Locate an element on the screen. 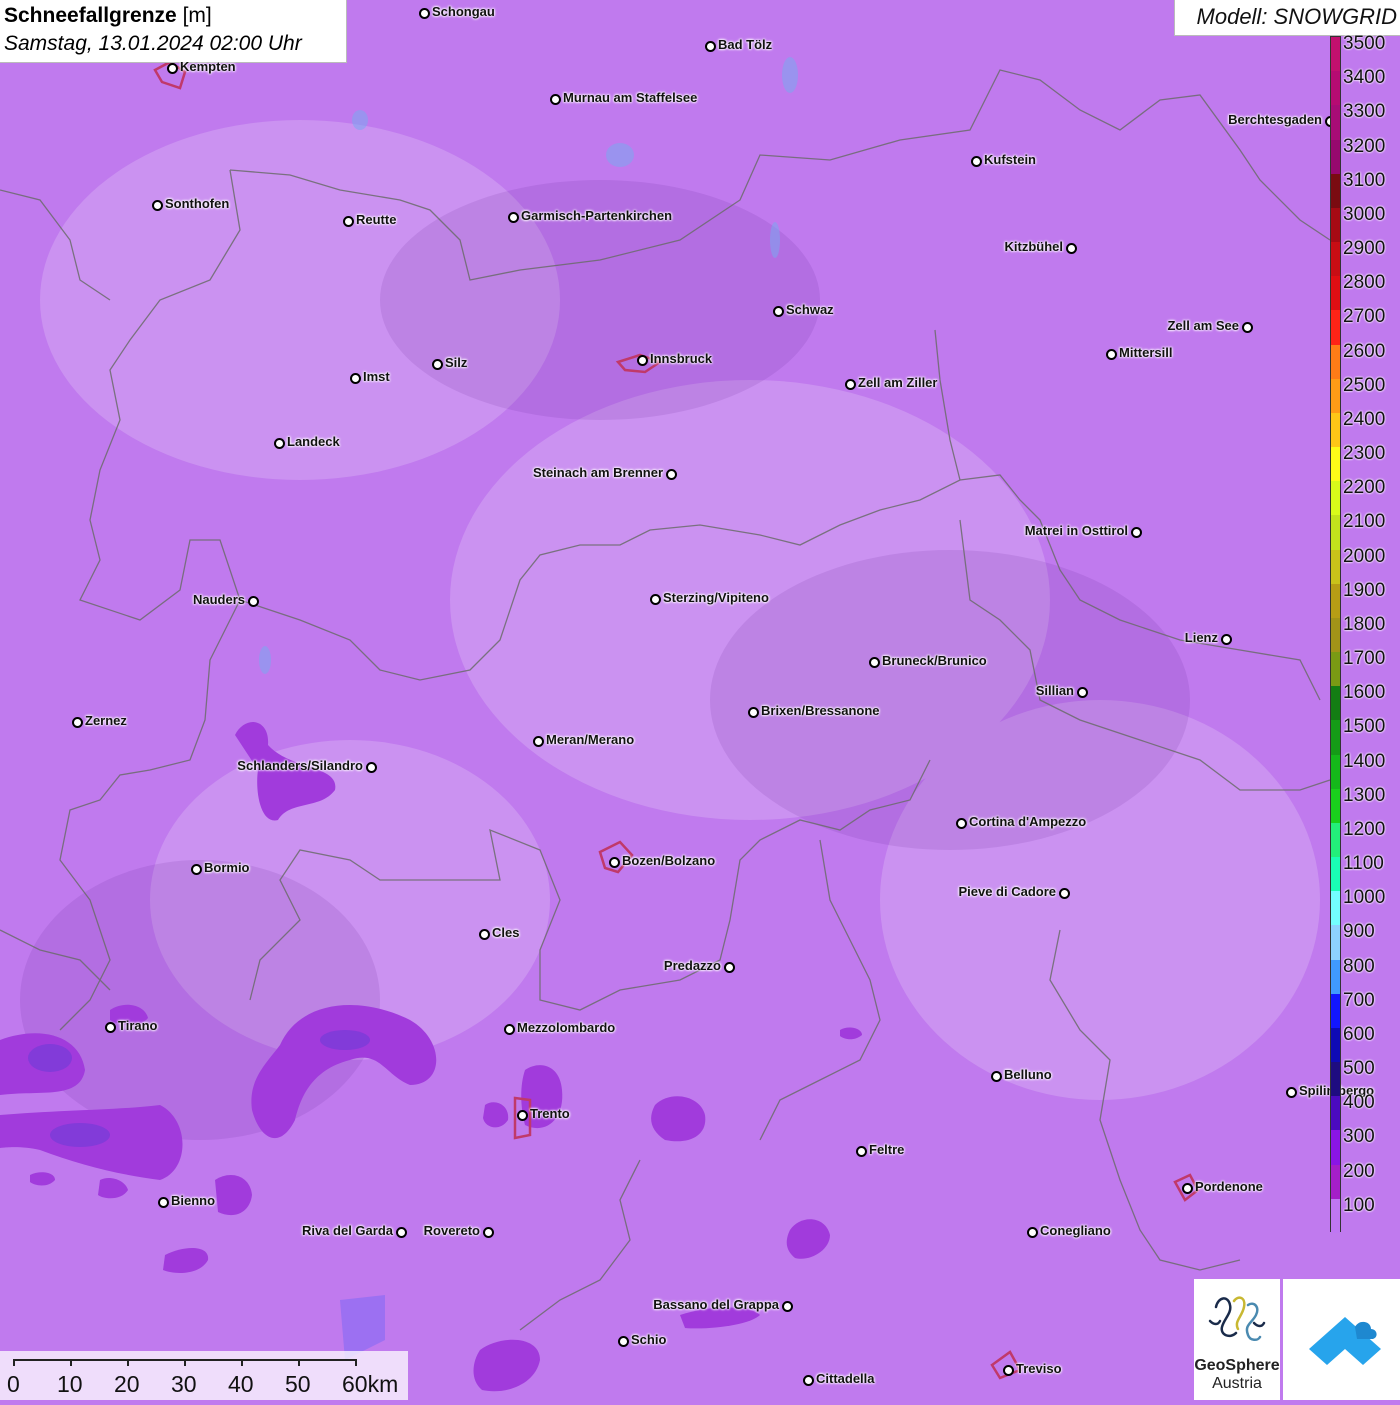 This screenshot has height=1405, width=1400. legend-tick-label: 1500 is located at coordinates (1364, 727).